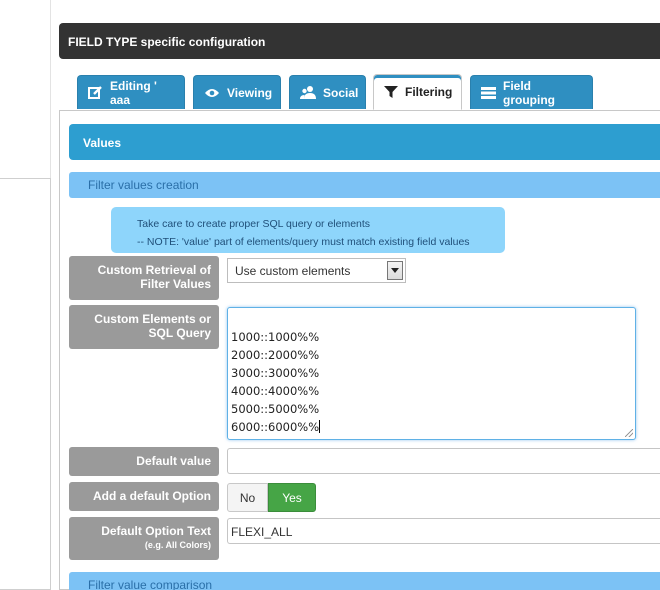 The width and height of the screenshot is (660, 590). Describe the element at coordinates (364, 142) in the screenshot. I see `values-section-header: Values` at that location.